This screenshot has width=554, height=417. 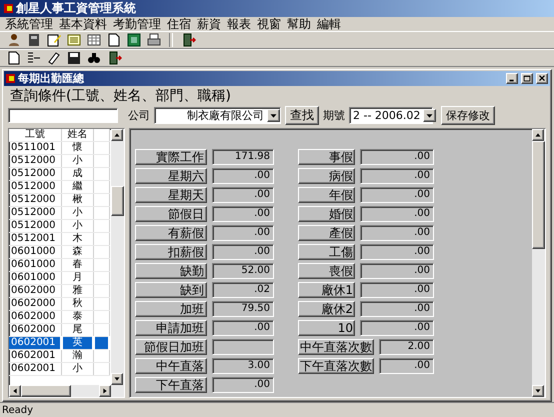 I want to click on menu-item: 報表, so click(x=239, y=24).